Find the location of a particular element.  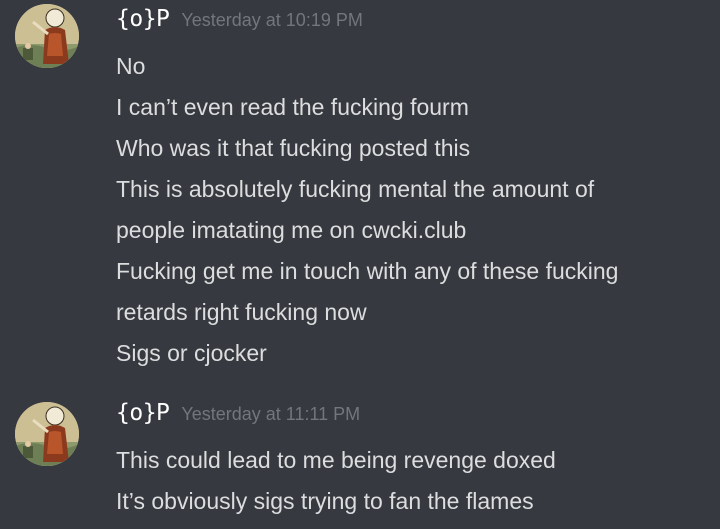

message-line: Sigs or cjocker is located at coordinates (191, 353).